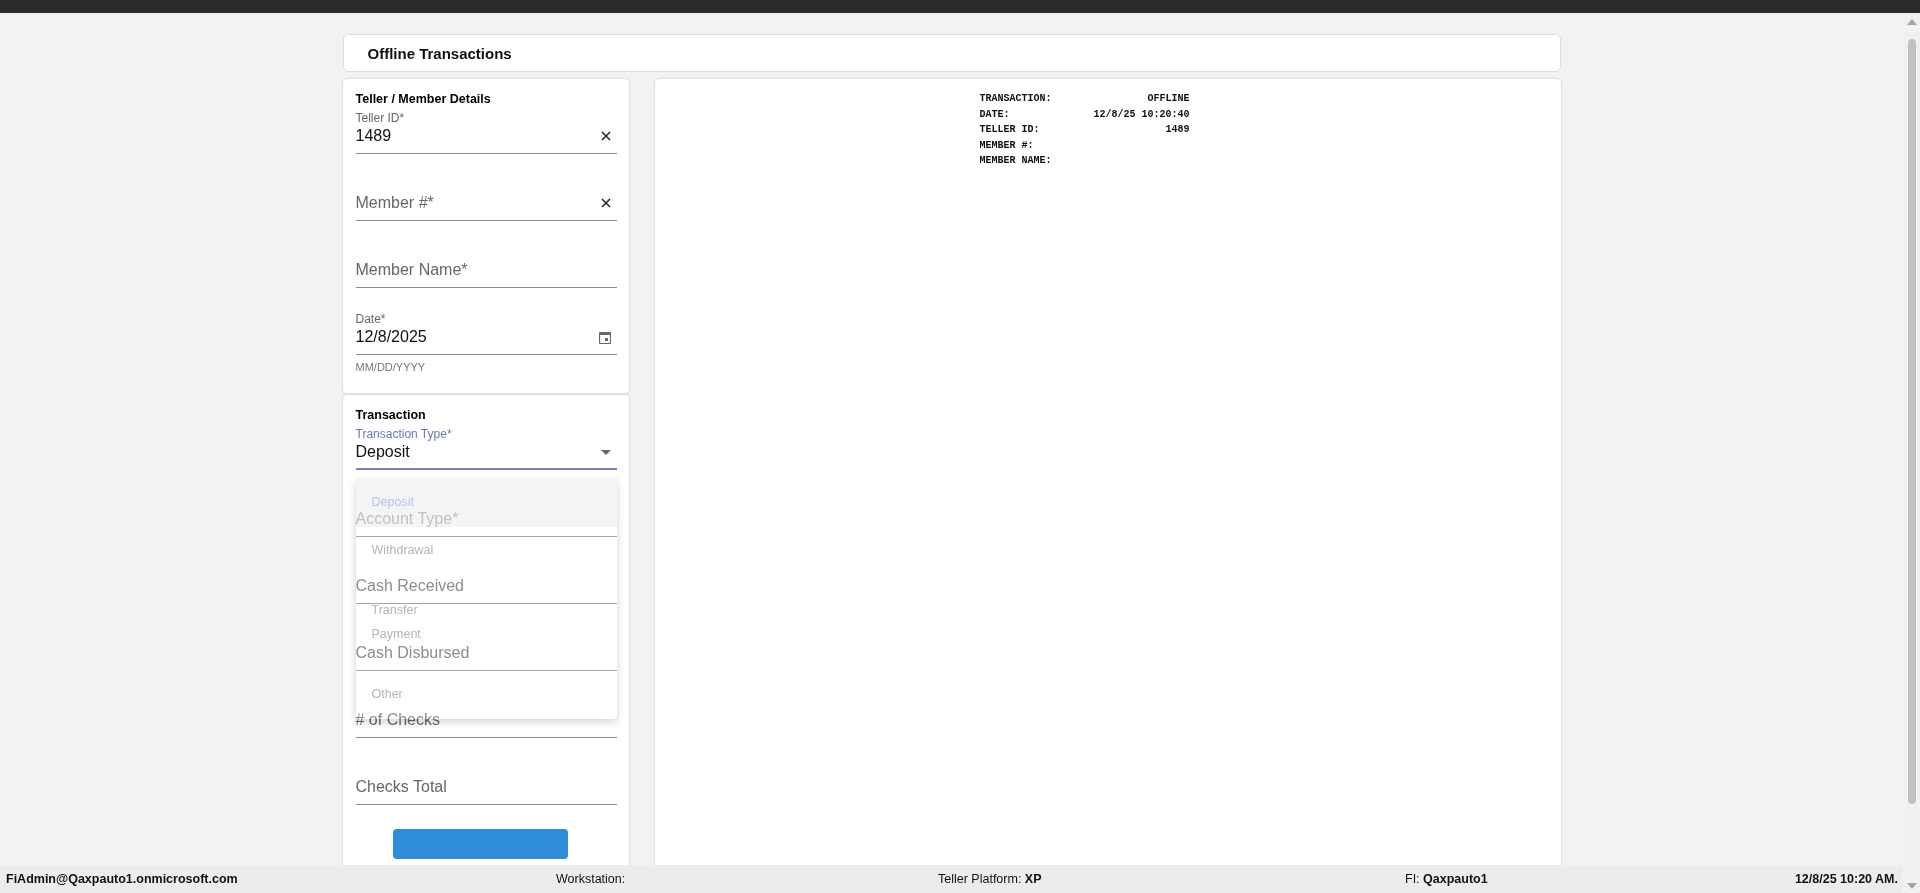 The image size is (1920, 893). What do you see at coordinates (396, 634) in the screenshot?
I see `dropdown-option: Payment` at bounding box center [396, 634].